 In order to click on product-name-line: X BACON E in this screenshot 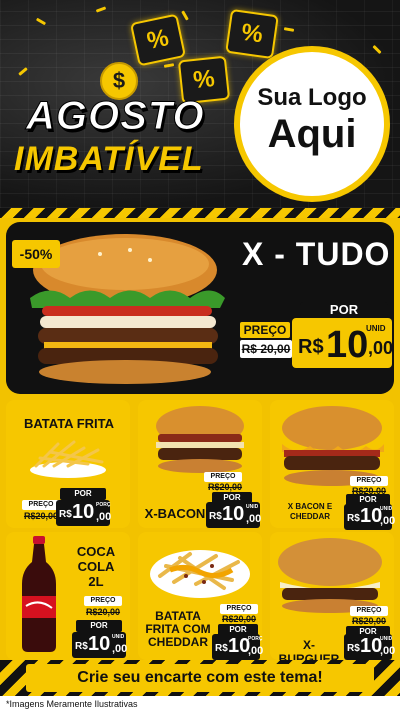, I will do `click(310, 506)`.